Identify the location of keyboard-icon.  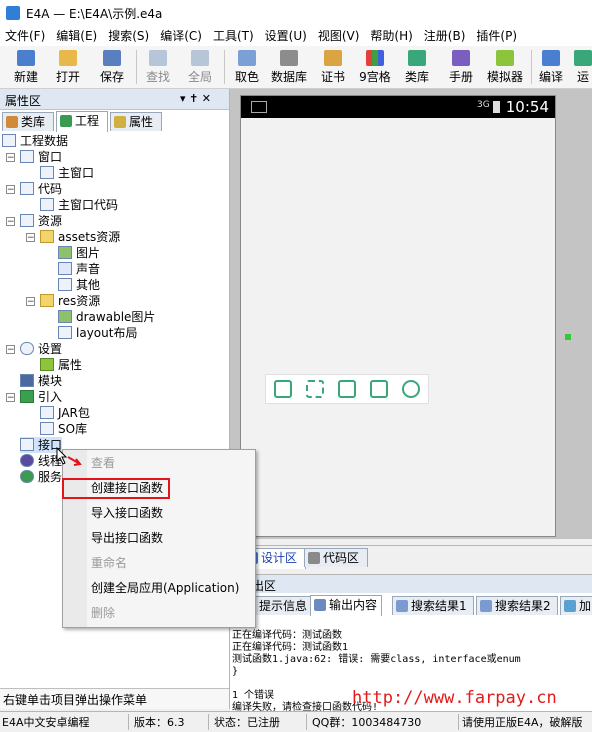
(259, 107).